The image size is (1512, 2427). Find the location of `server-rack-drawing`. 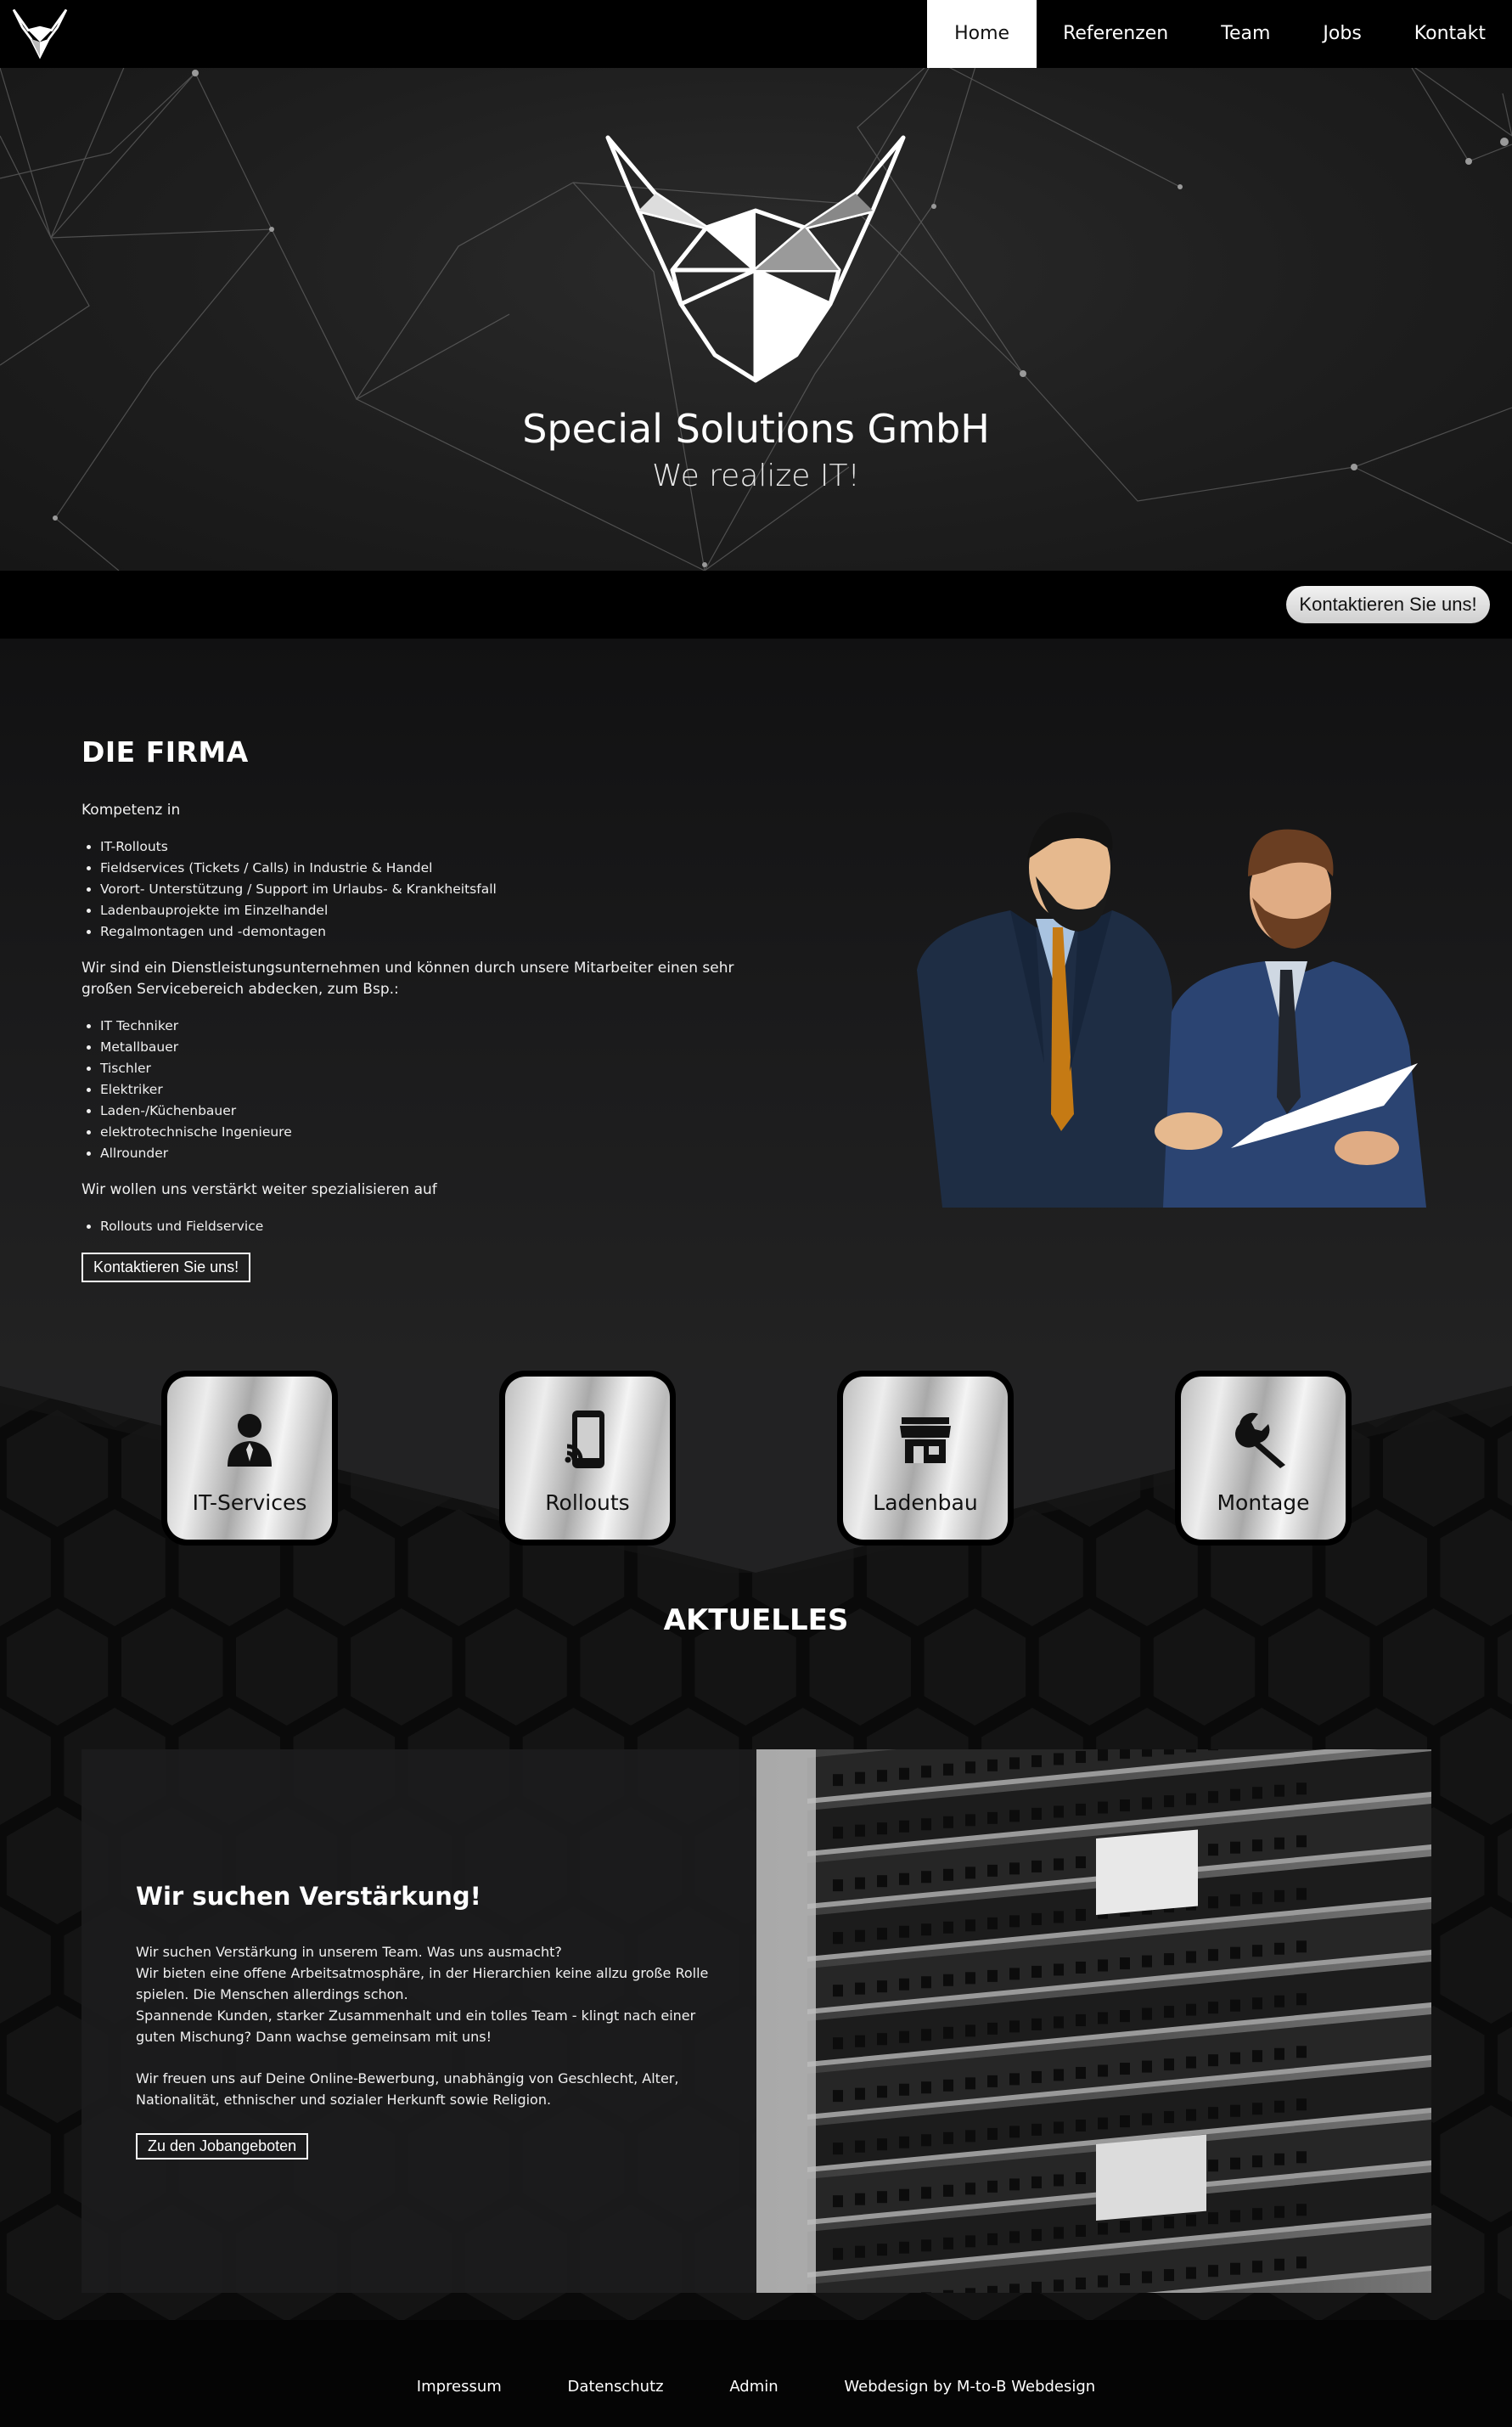

server-rack-drawing is located at coordinates (1093, 2021).